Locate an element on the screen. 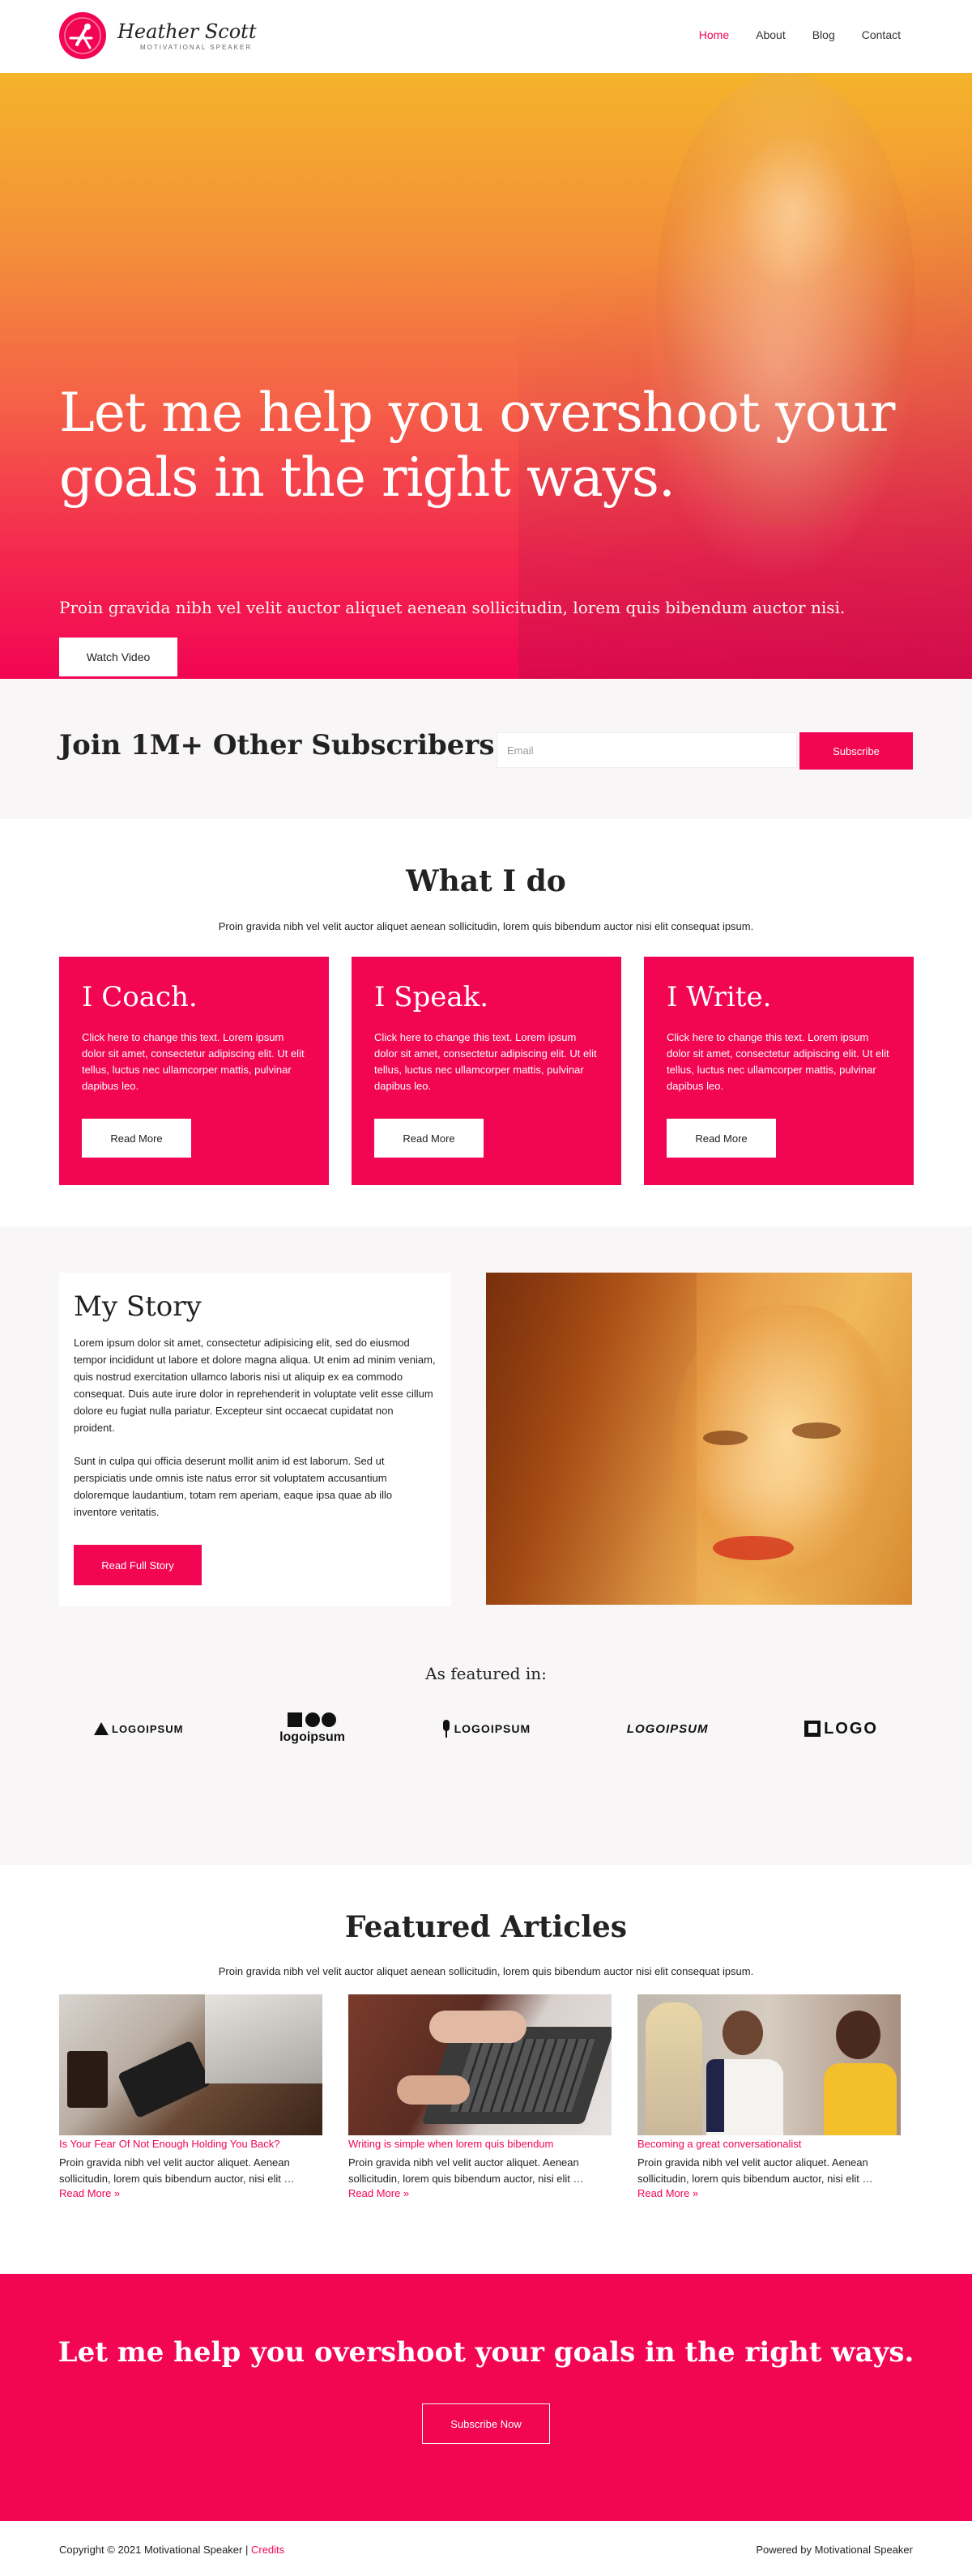  read-full-story-button: Read Full Story is located at coordinates (138, 1565).